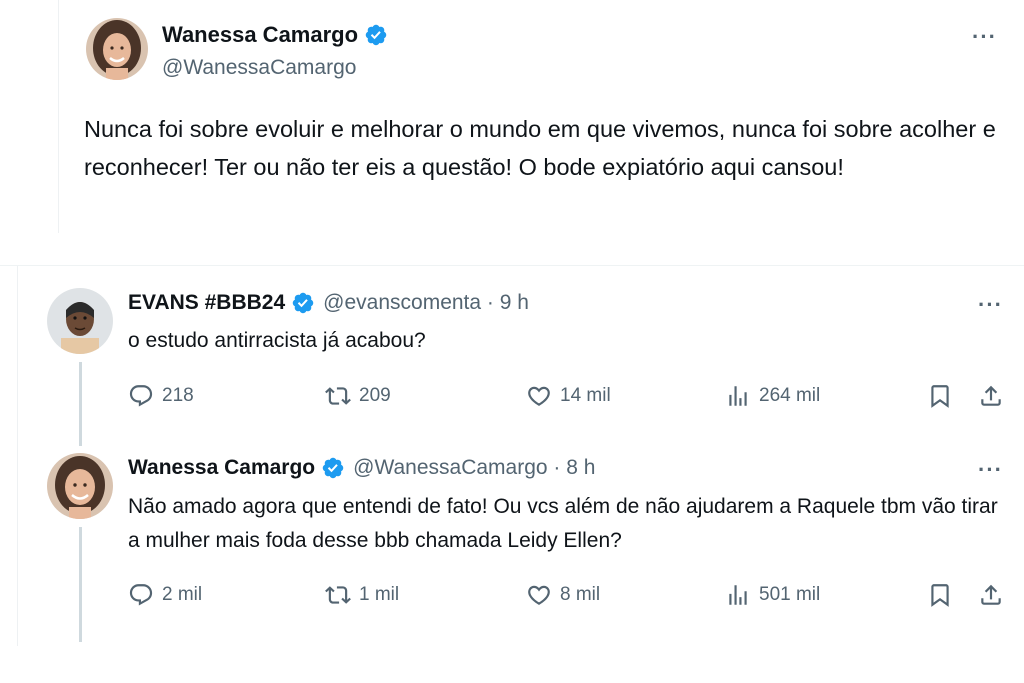  What do you see at coordinates (426, 303) in the screenshot?
I see `author-handle: @evanscomenta · 9 h` at bounding box center [426, 303].